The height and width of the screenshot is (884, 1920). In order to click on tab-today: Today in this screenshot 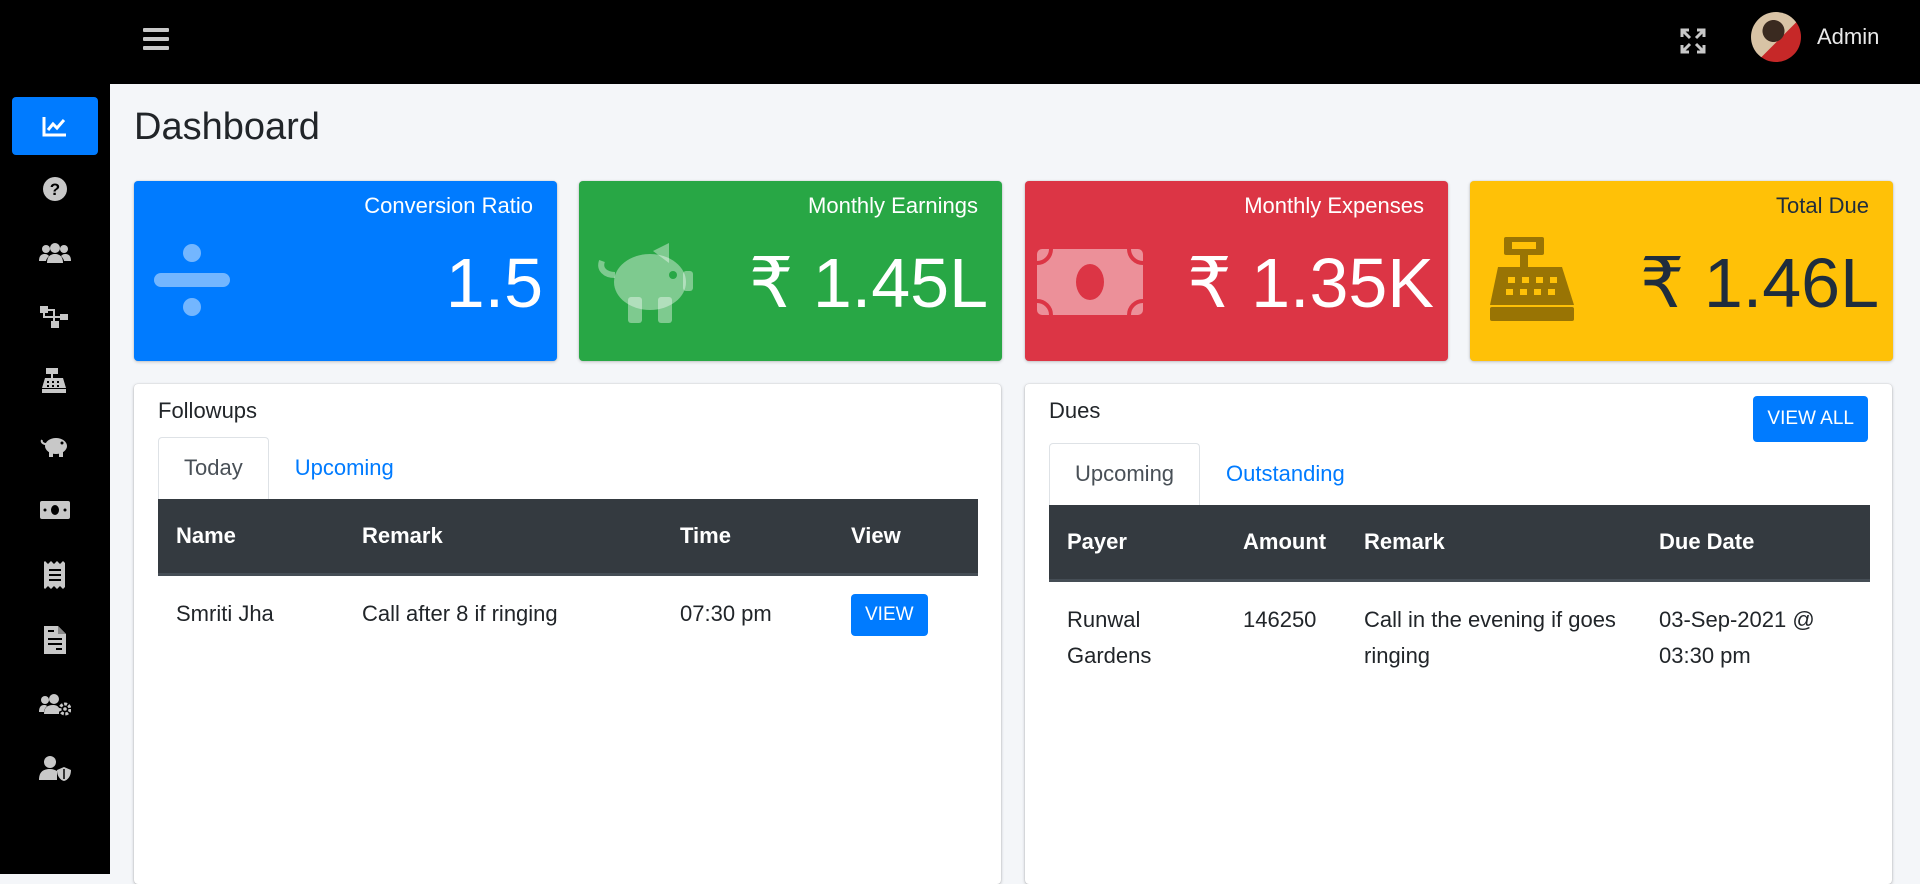, I will do `click(213, 468)`.